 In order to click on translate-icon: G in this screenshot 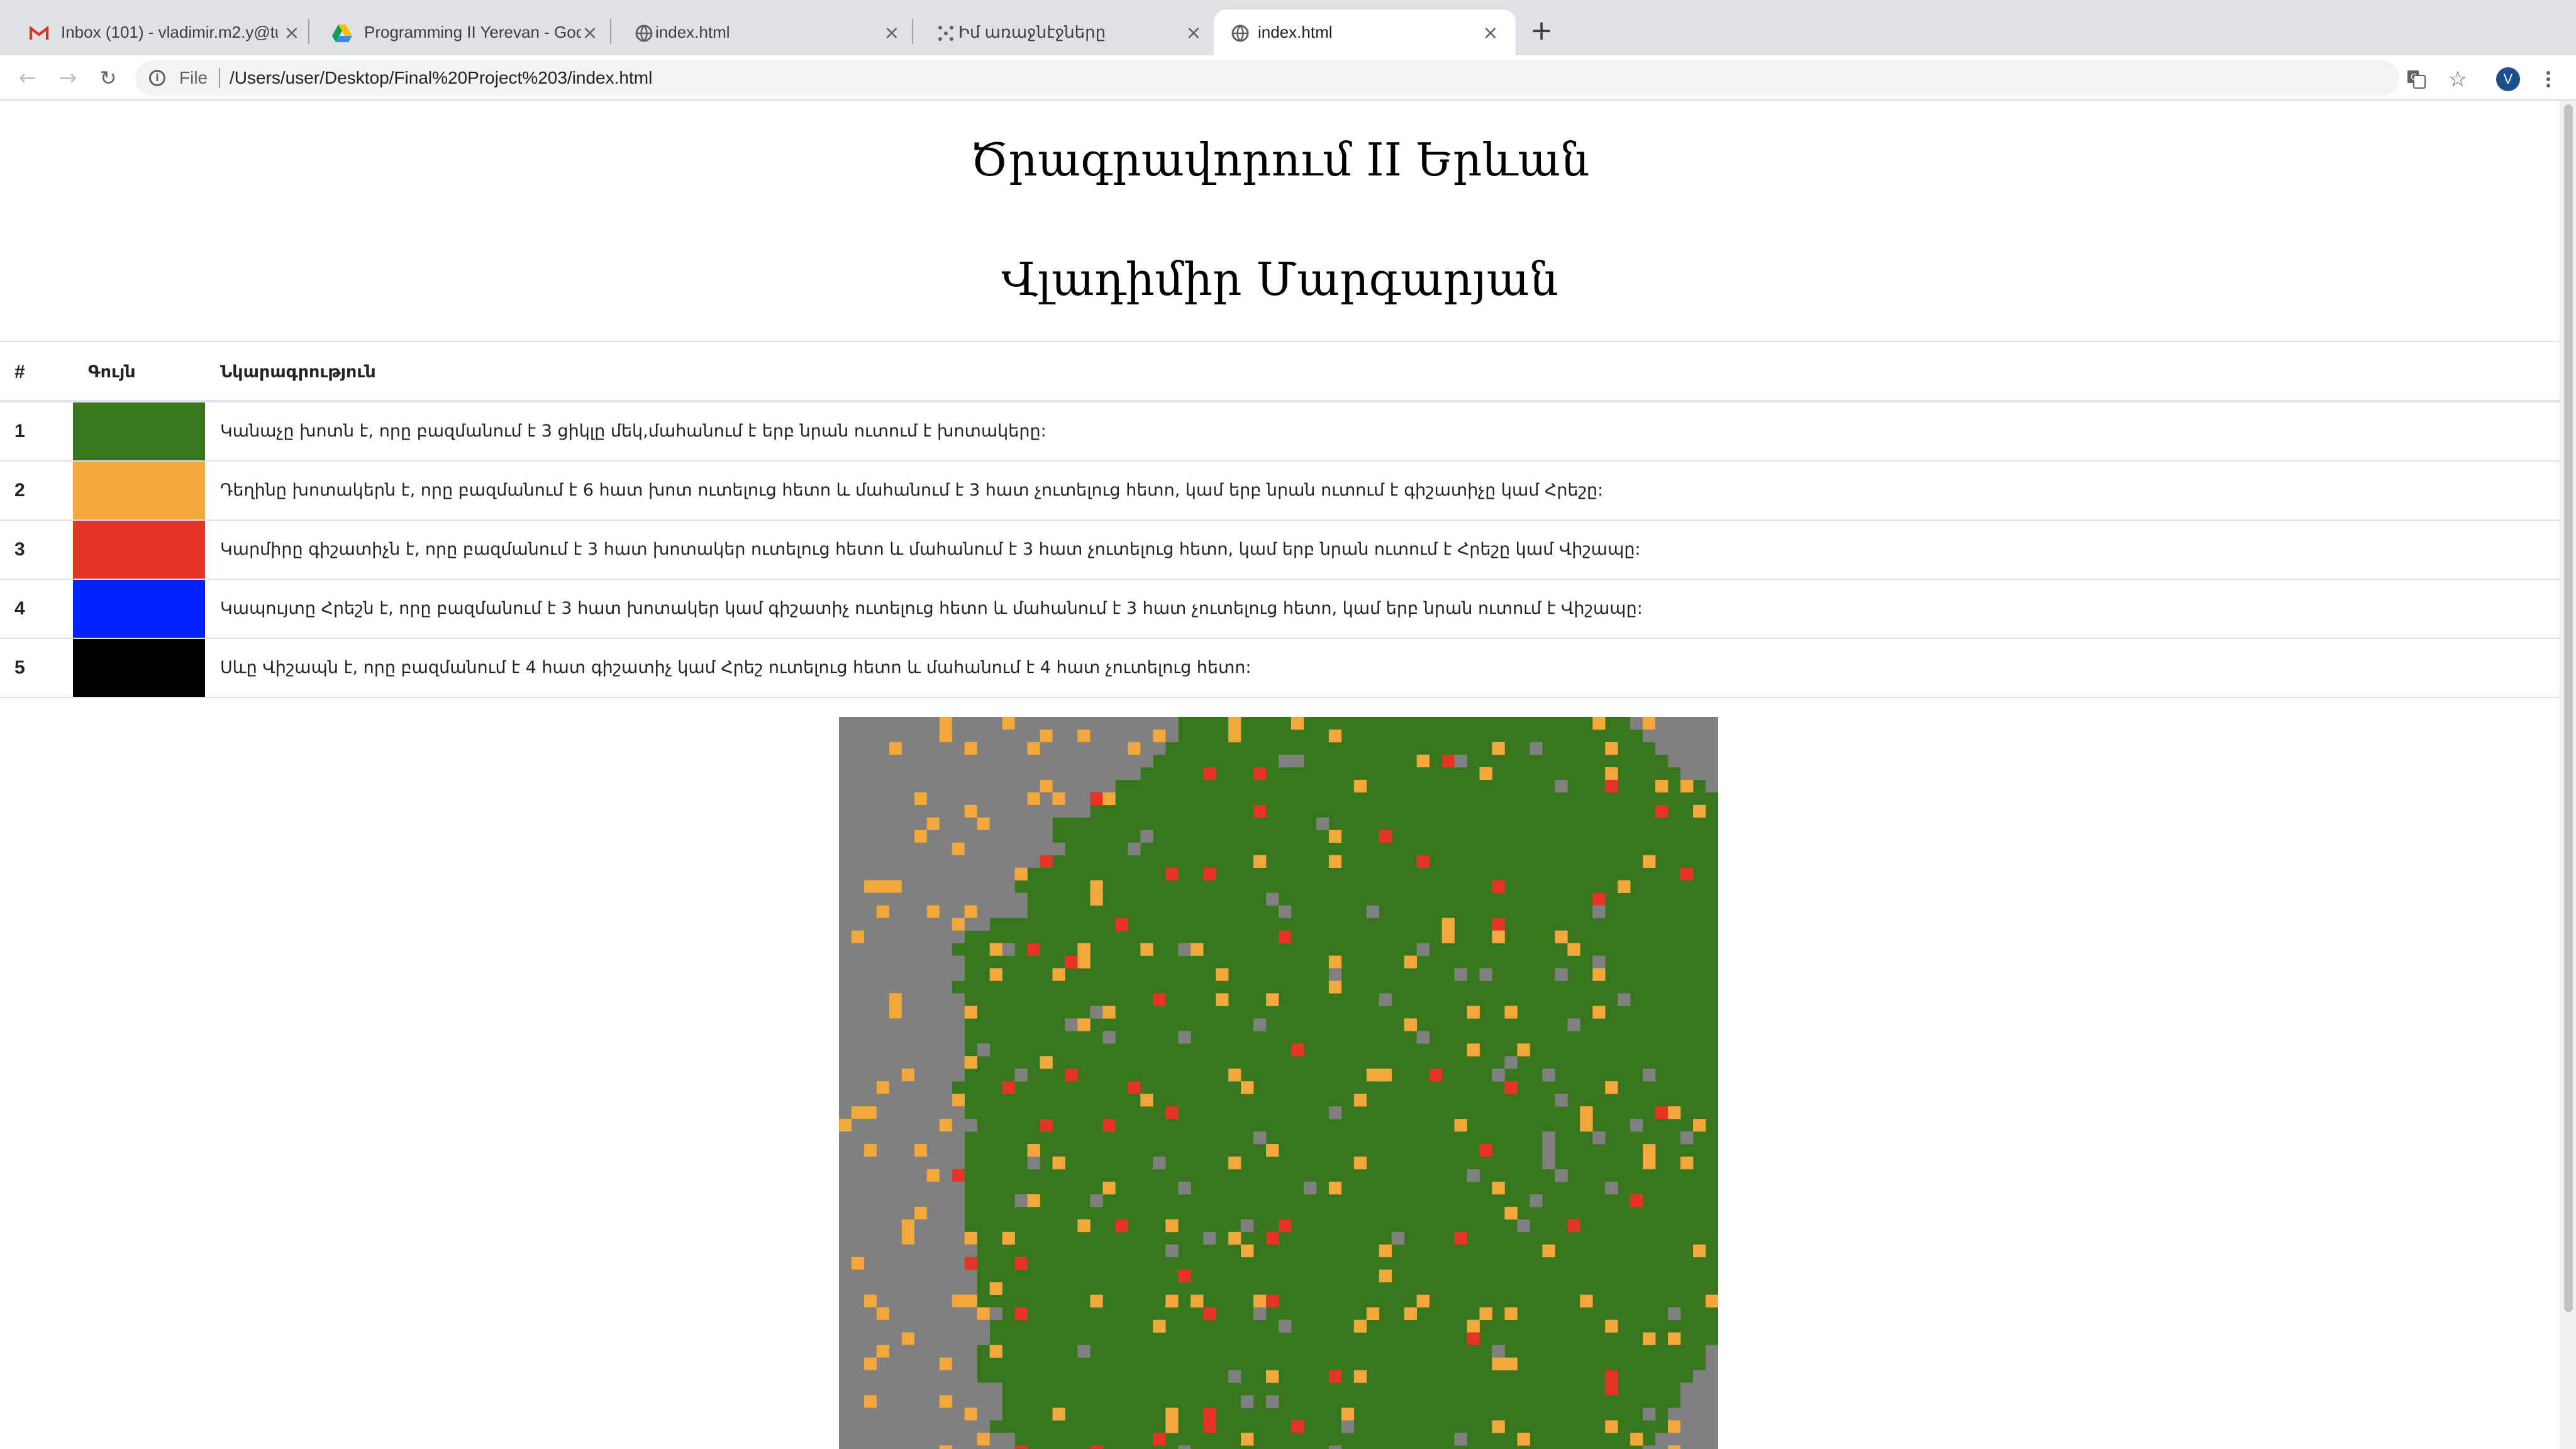, I will do `click(2416, 79)`.